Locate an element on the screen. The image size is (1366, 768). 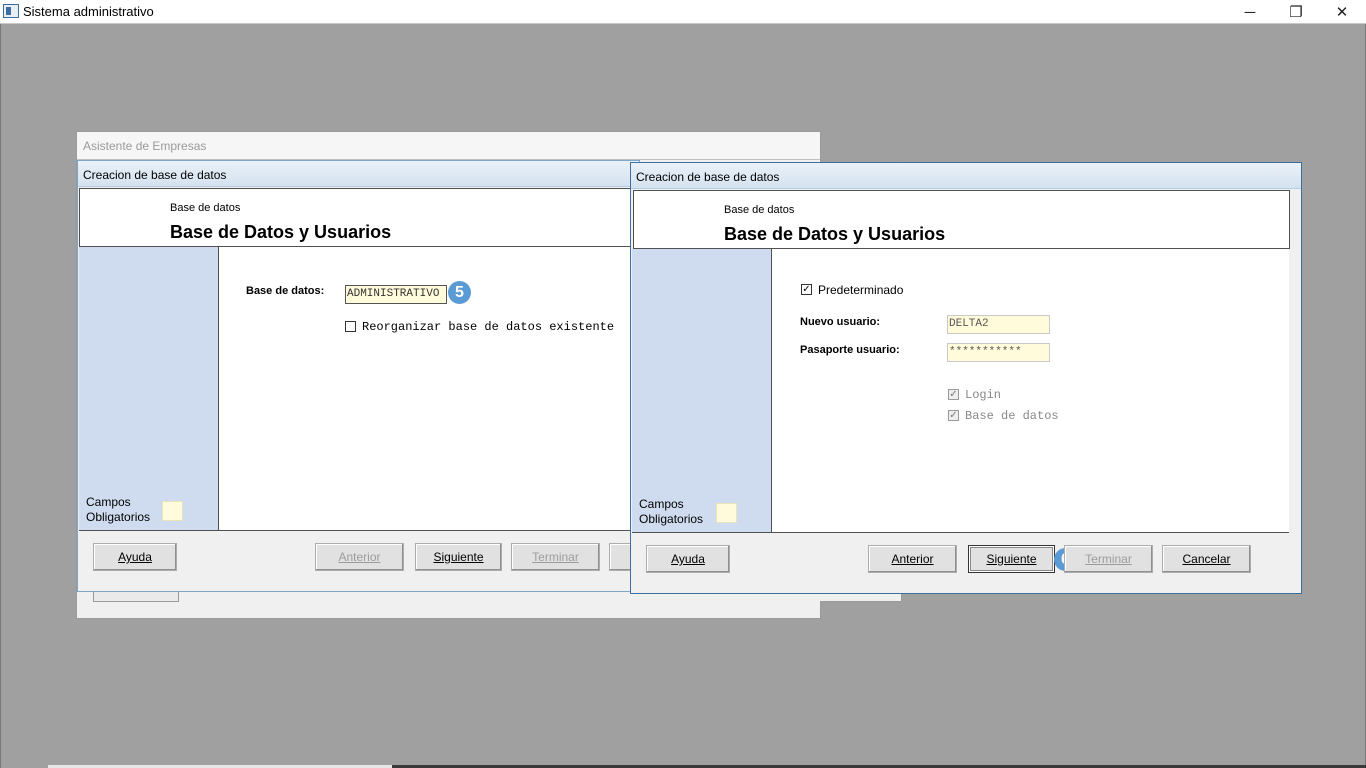
database-name-input: ADMINISTRATIVO is located at coordinates (396, 294).